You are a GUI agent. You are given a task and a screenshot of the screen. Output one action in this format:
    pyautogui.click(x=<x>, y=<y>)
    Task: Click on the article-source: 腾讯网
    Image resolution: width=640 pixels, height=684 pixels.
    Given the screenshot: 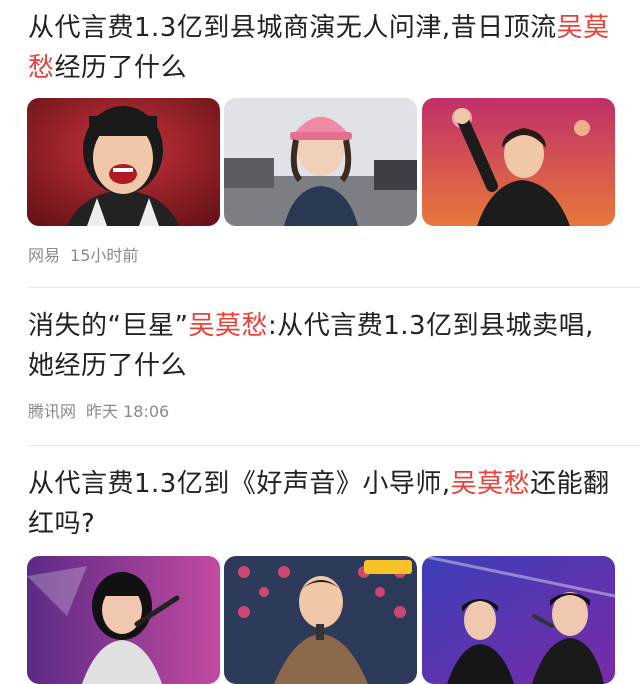 What is the action you would take?
    pyautogui.click(x=52, y=411)
    